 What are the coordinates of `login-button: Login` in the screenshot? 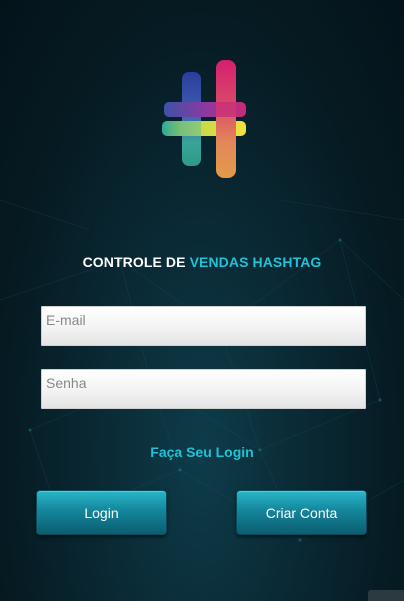 It's located at (101, 512).